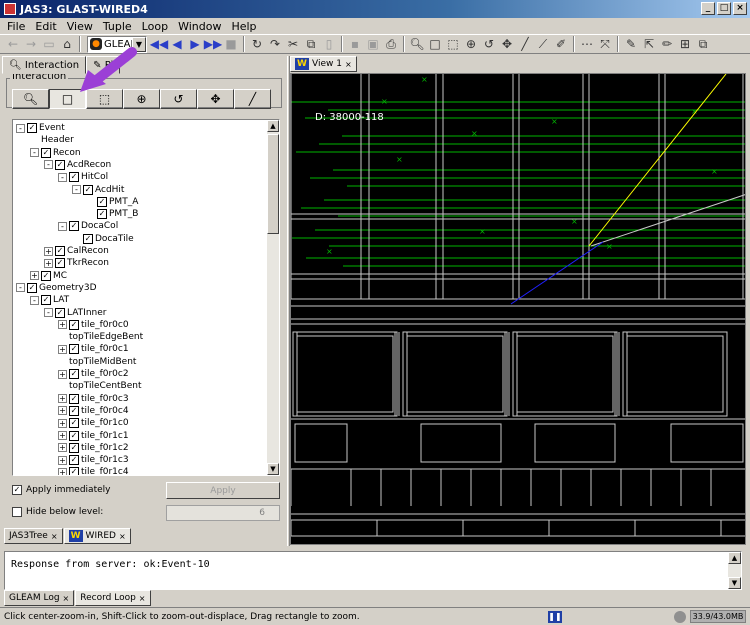  What do you see at coordinates (45, 26) in the screenshot?
I see `menu-edit: Edit` at bounding box center [45, 26].